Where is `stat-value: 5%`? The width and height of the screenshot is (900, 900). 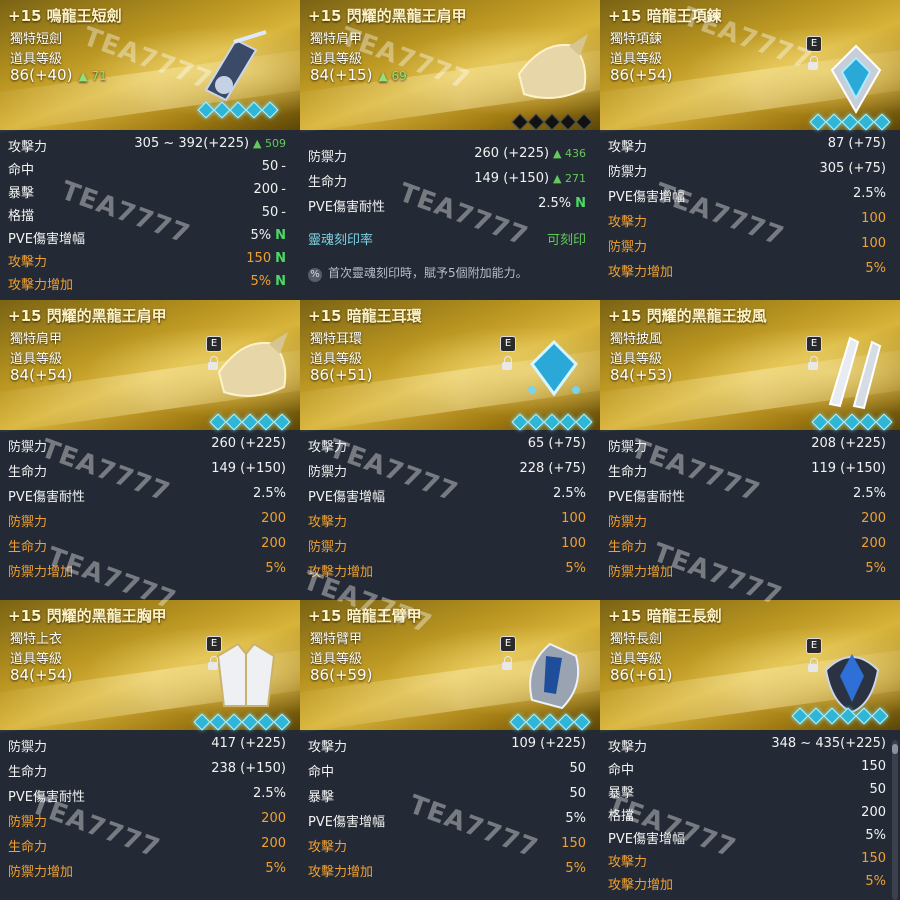
stat-value: 5% is located at coordinates (275, 568).